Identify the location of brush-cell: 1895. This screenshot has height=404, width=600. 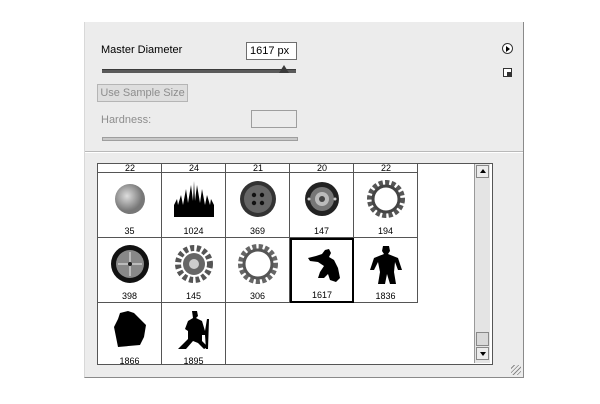
(194, 334).